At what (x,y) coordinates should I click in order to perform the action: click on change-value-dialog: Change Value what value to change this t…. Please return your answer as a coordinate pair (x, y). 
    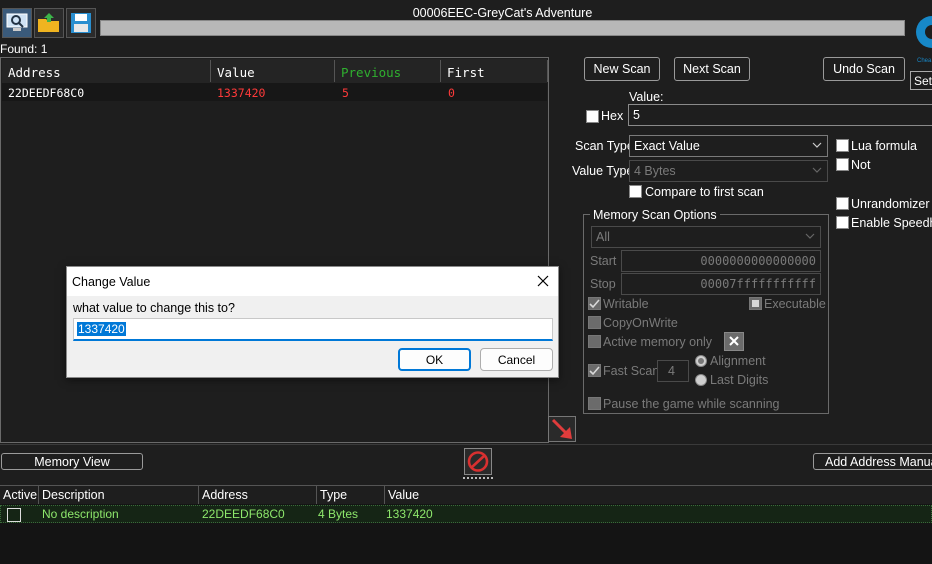
    Looking at the image, I should click on (312, 322).